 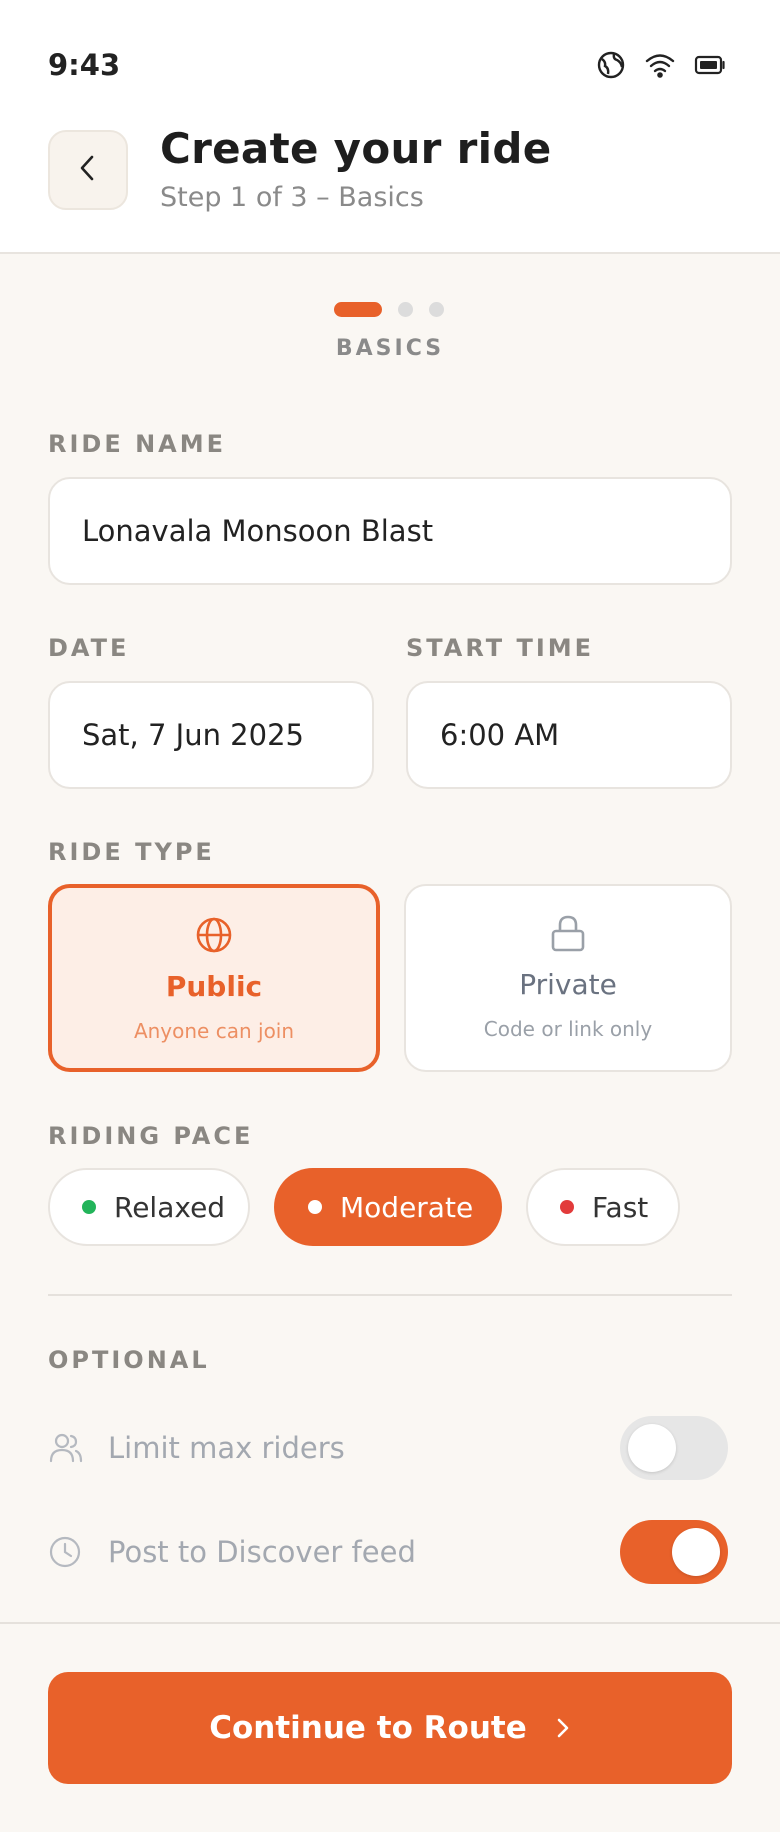 I want to click on chevron-left-icon, so click(x=88, y=170).